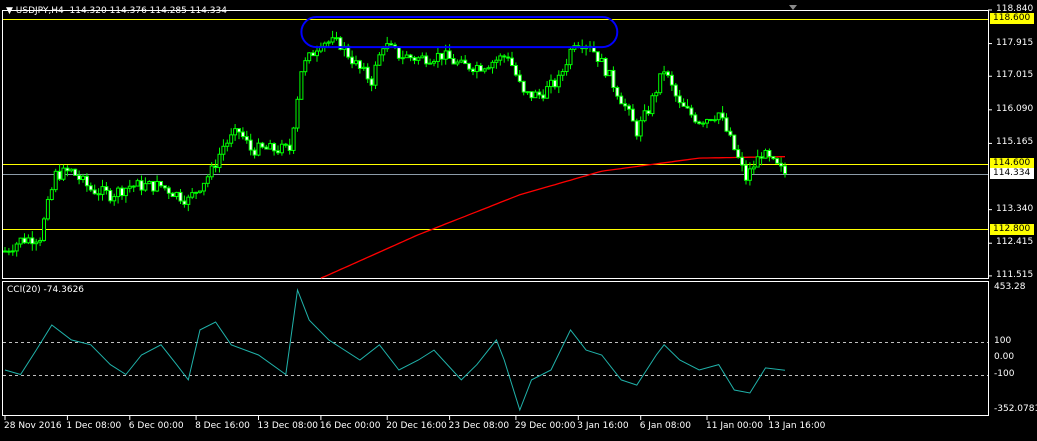  Describe the element at coordinates (1015, 242) in the screenshot. I see `price-tick-label: 112.415` at that location.